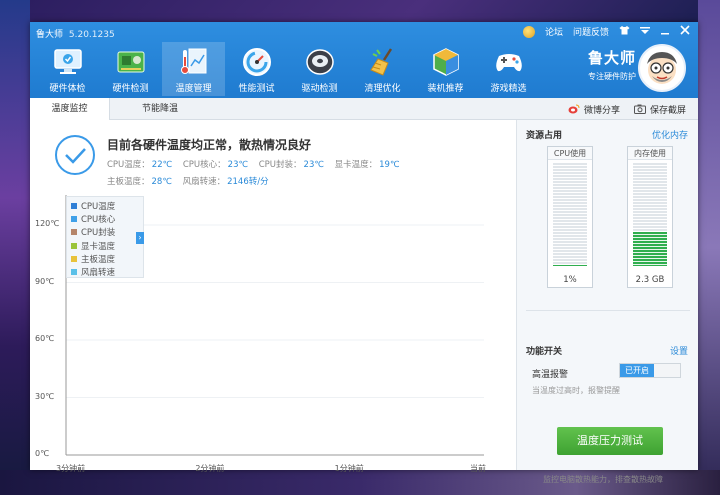 Image resolution: width=720 pixels, height=495 pixels. Describe the element at coordinates (544, 136) in the screenshot. I see `resources-title: 资源占用` at that location.